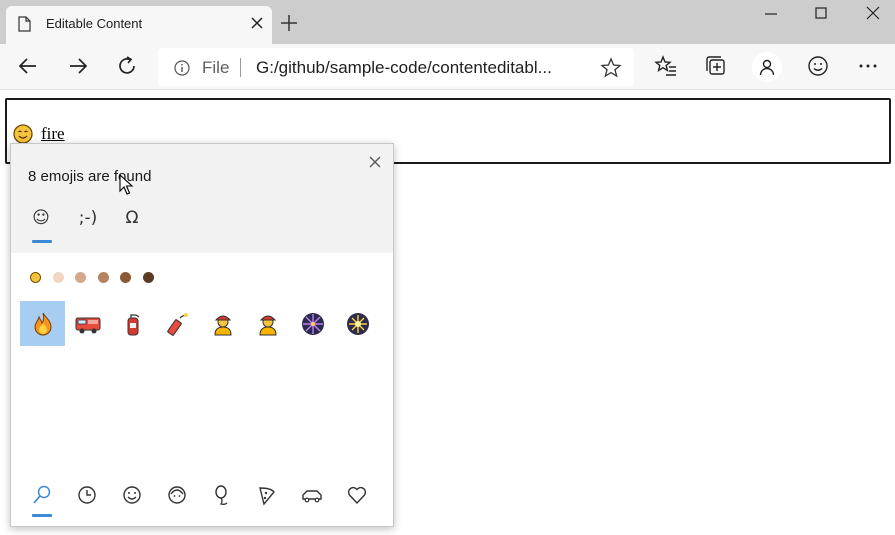 The height and width of the screenshot is (535, 895). Describe the element at coordinates (868, 66) in the screenshot. I see `more-menu-icon` at that location.